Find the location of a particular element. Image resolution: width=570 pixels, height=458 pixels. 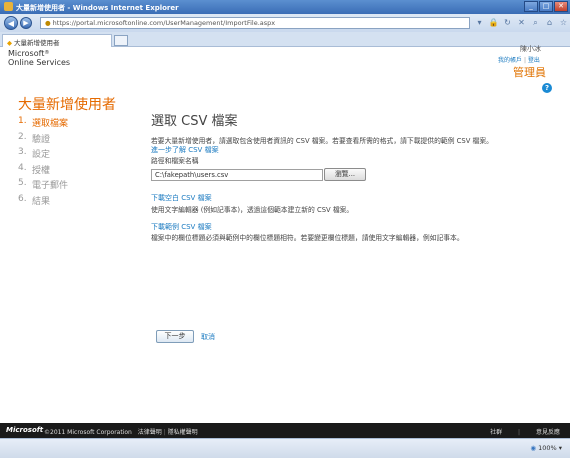

step-label: 選取檔案 is located at coordinates (50, 124).